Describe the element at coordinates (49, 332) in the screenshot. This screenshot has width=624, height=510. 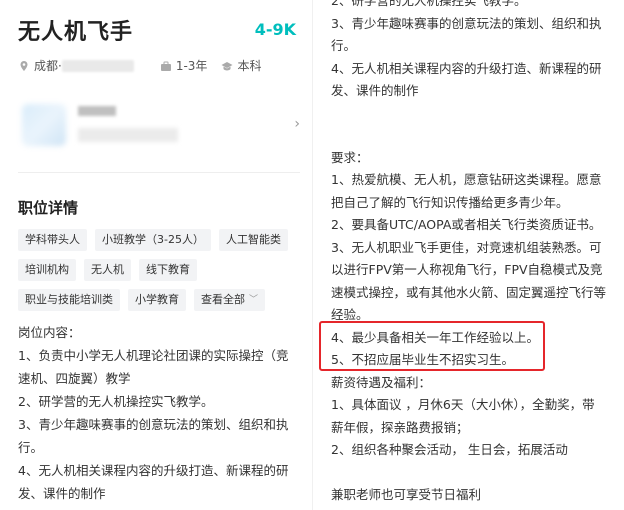
I see `desc-line: 岗位内容：` at that location.